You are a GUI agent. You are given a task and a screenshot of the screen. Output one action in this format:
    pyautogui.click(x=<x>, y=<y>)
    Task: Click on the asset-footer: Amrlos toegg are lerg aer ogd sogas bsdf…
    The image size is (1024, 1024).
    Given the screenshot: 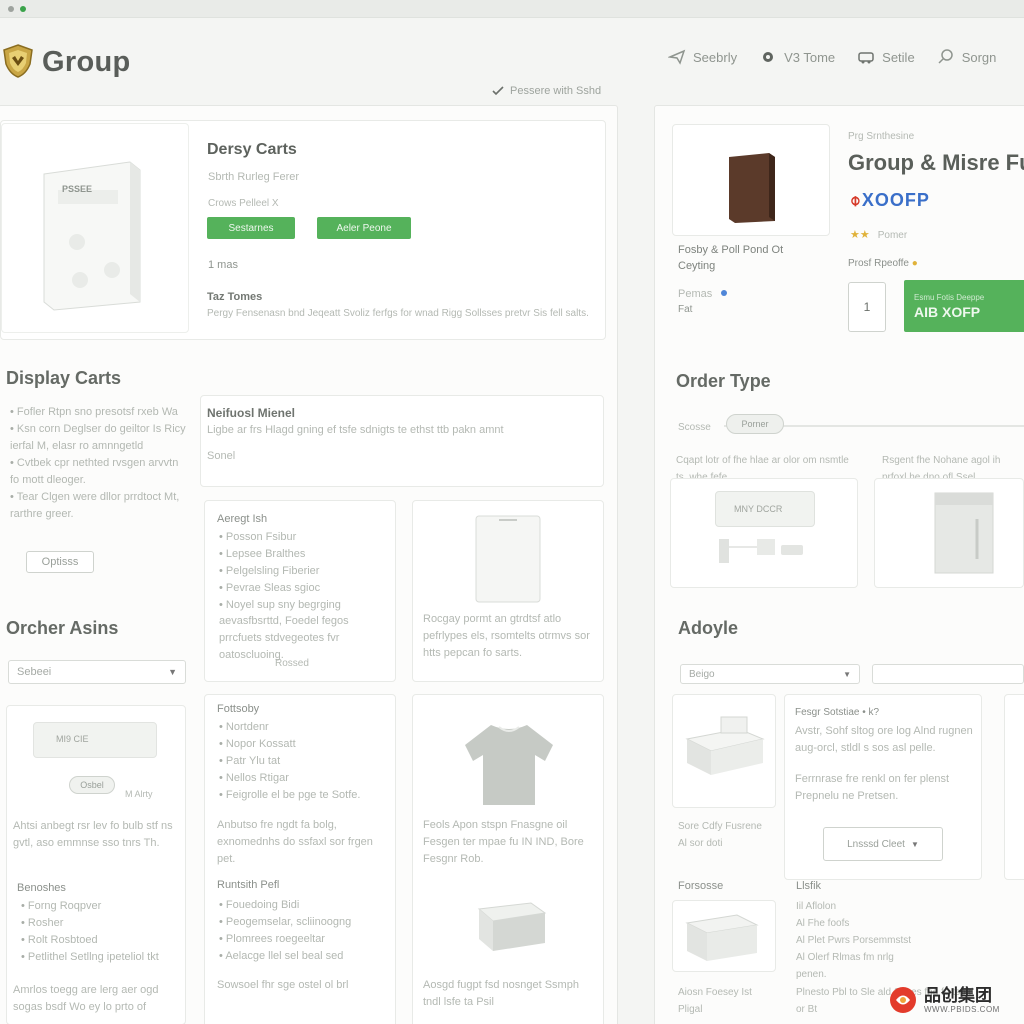 What is the action you would take?
    pyautogui.click(x=86, y=998)
    